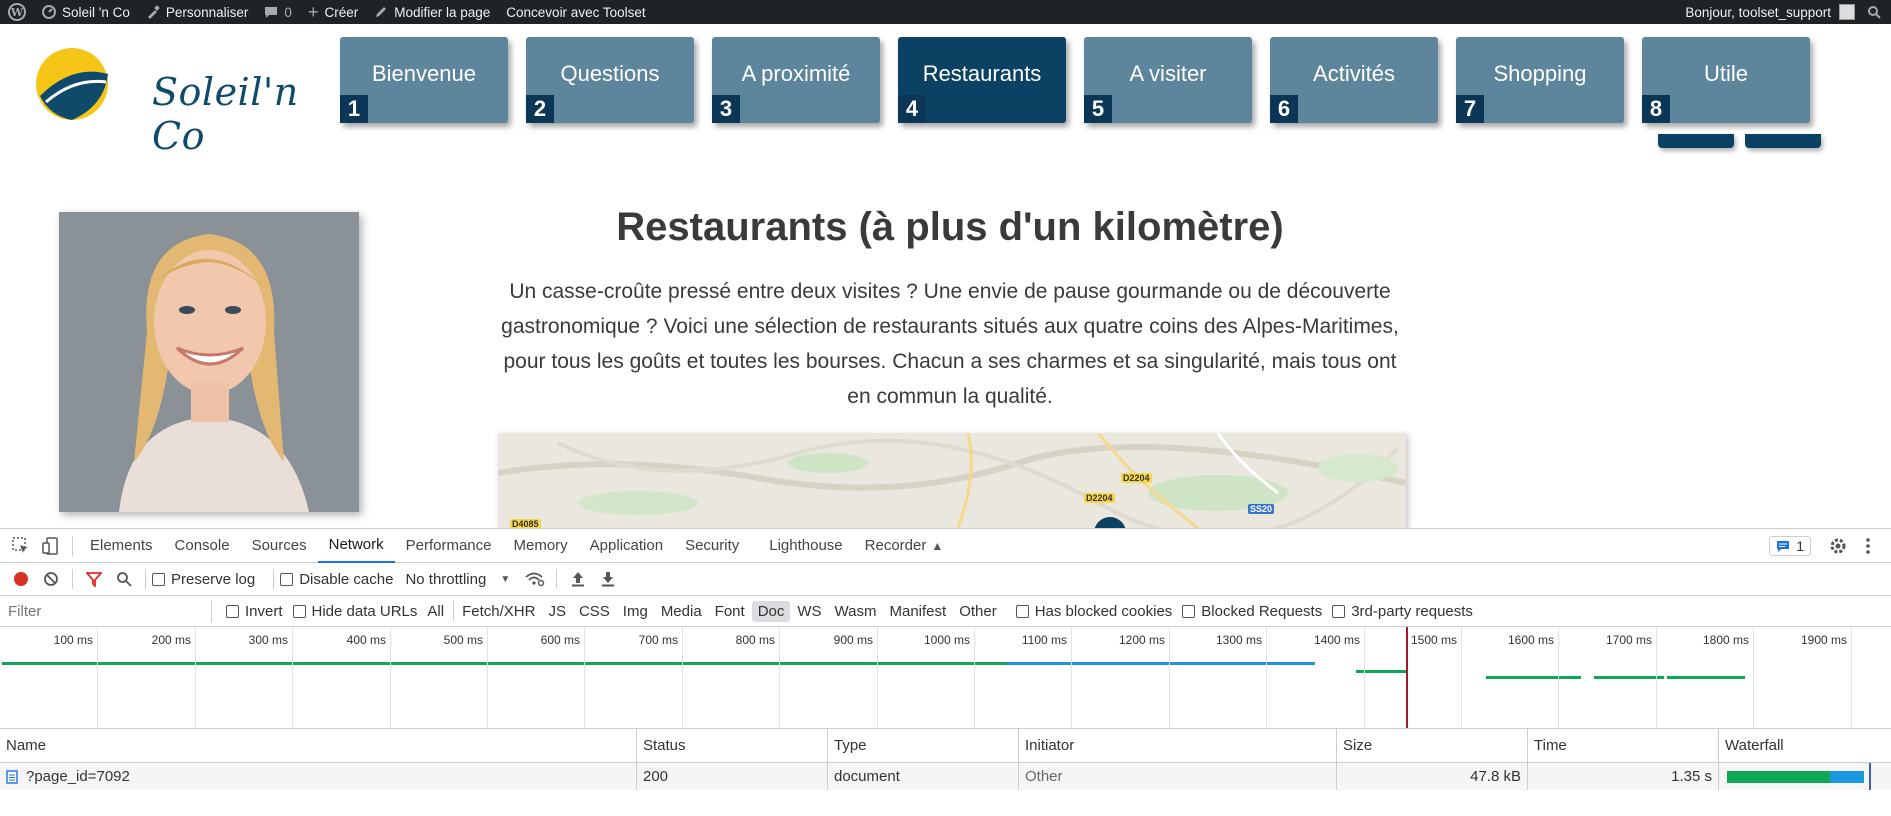  I want to click on page-title: Restaurants (à plus d'un kilomètre), so click(950, 227).